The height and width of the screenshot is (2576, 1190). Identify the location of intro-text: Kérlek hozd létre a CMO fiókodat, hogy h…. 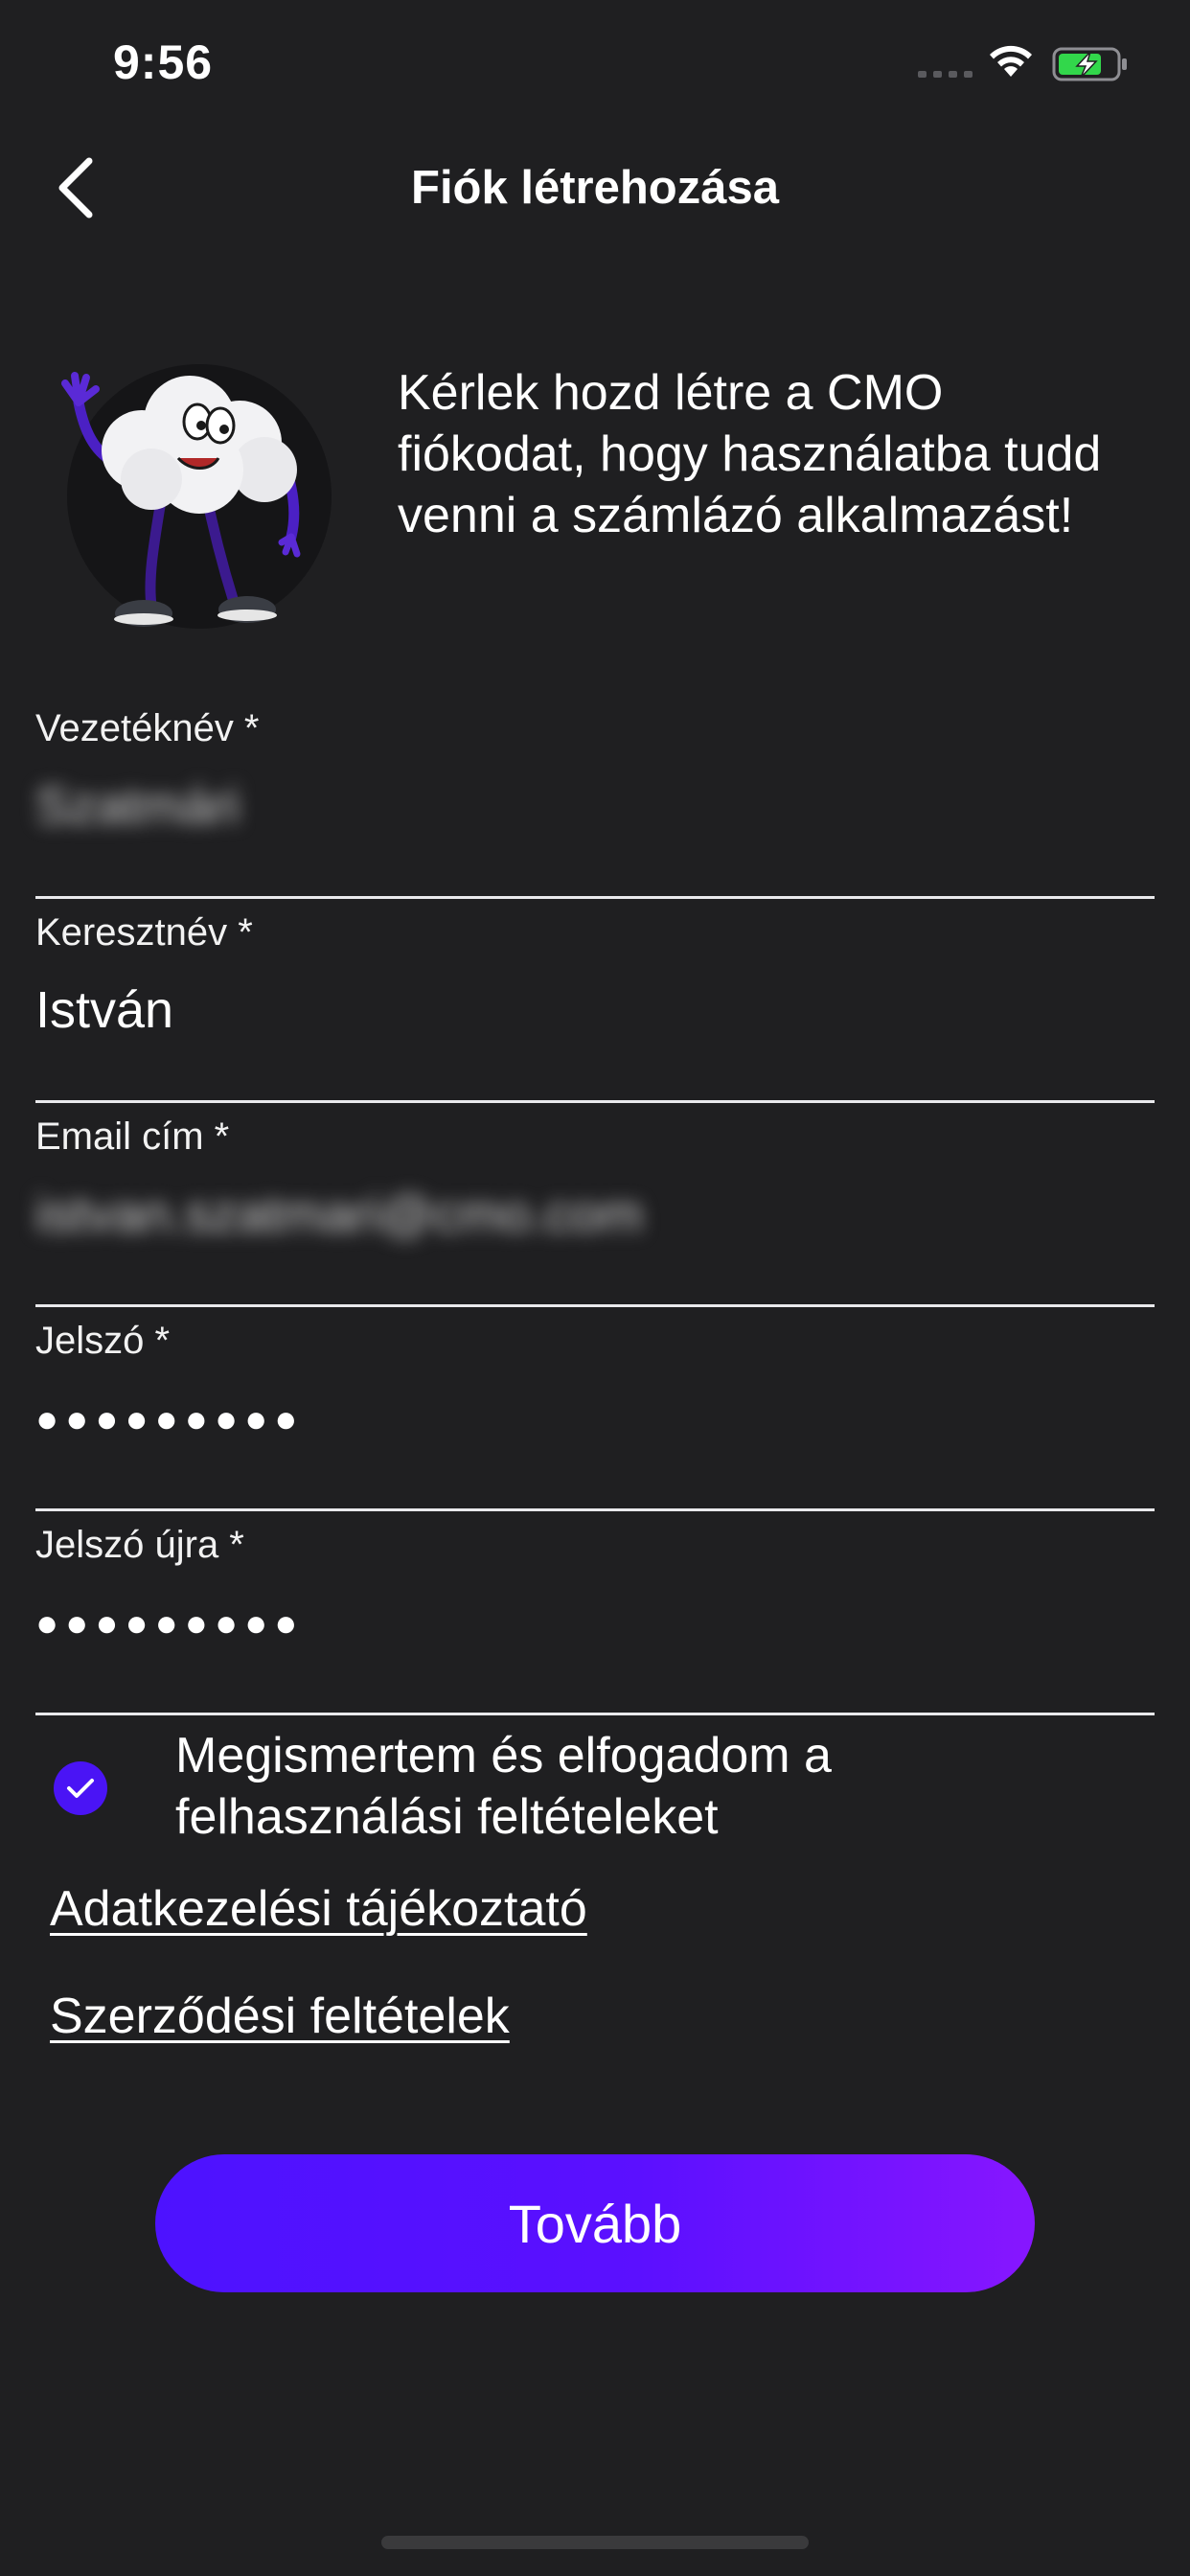
(750, 454).